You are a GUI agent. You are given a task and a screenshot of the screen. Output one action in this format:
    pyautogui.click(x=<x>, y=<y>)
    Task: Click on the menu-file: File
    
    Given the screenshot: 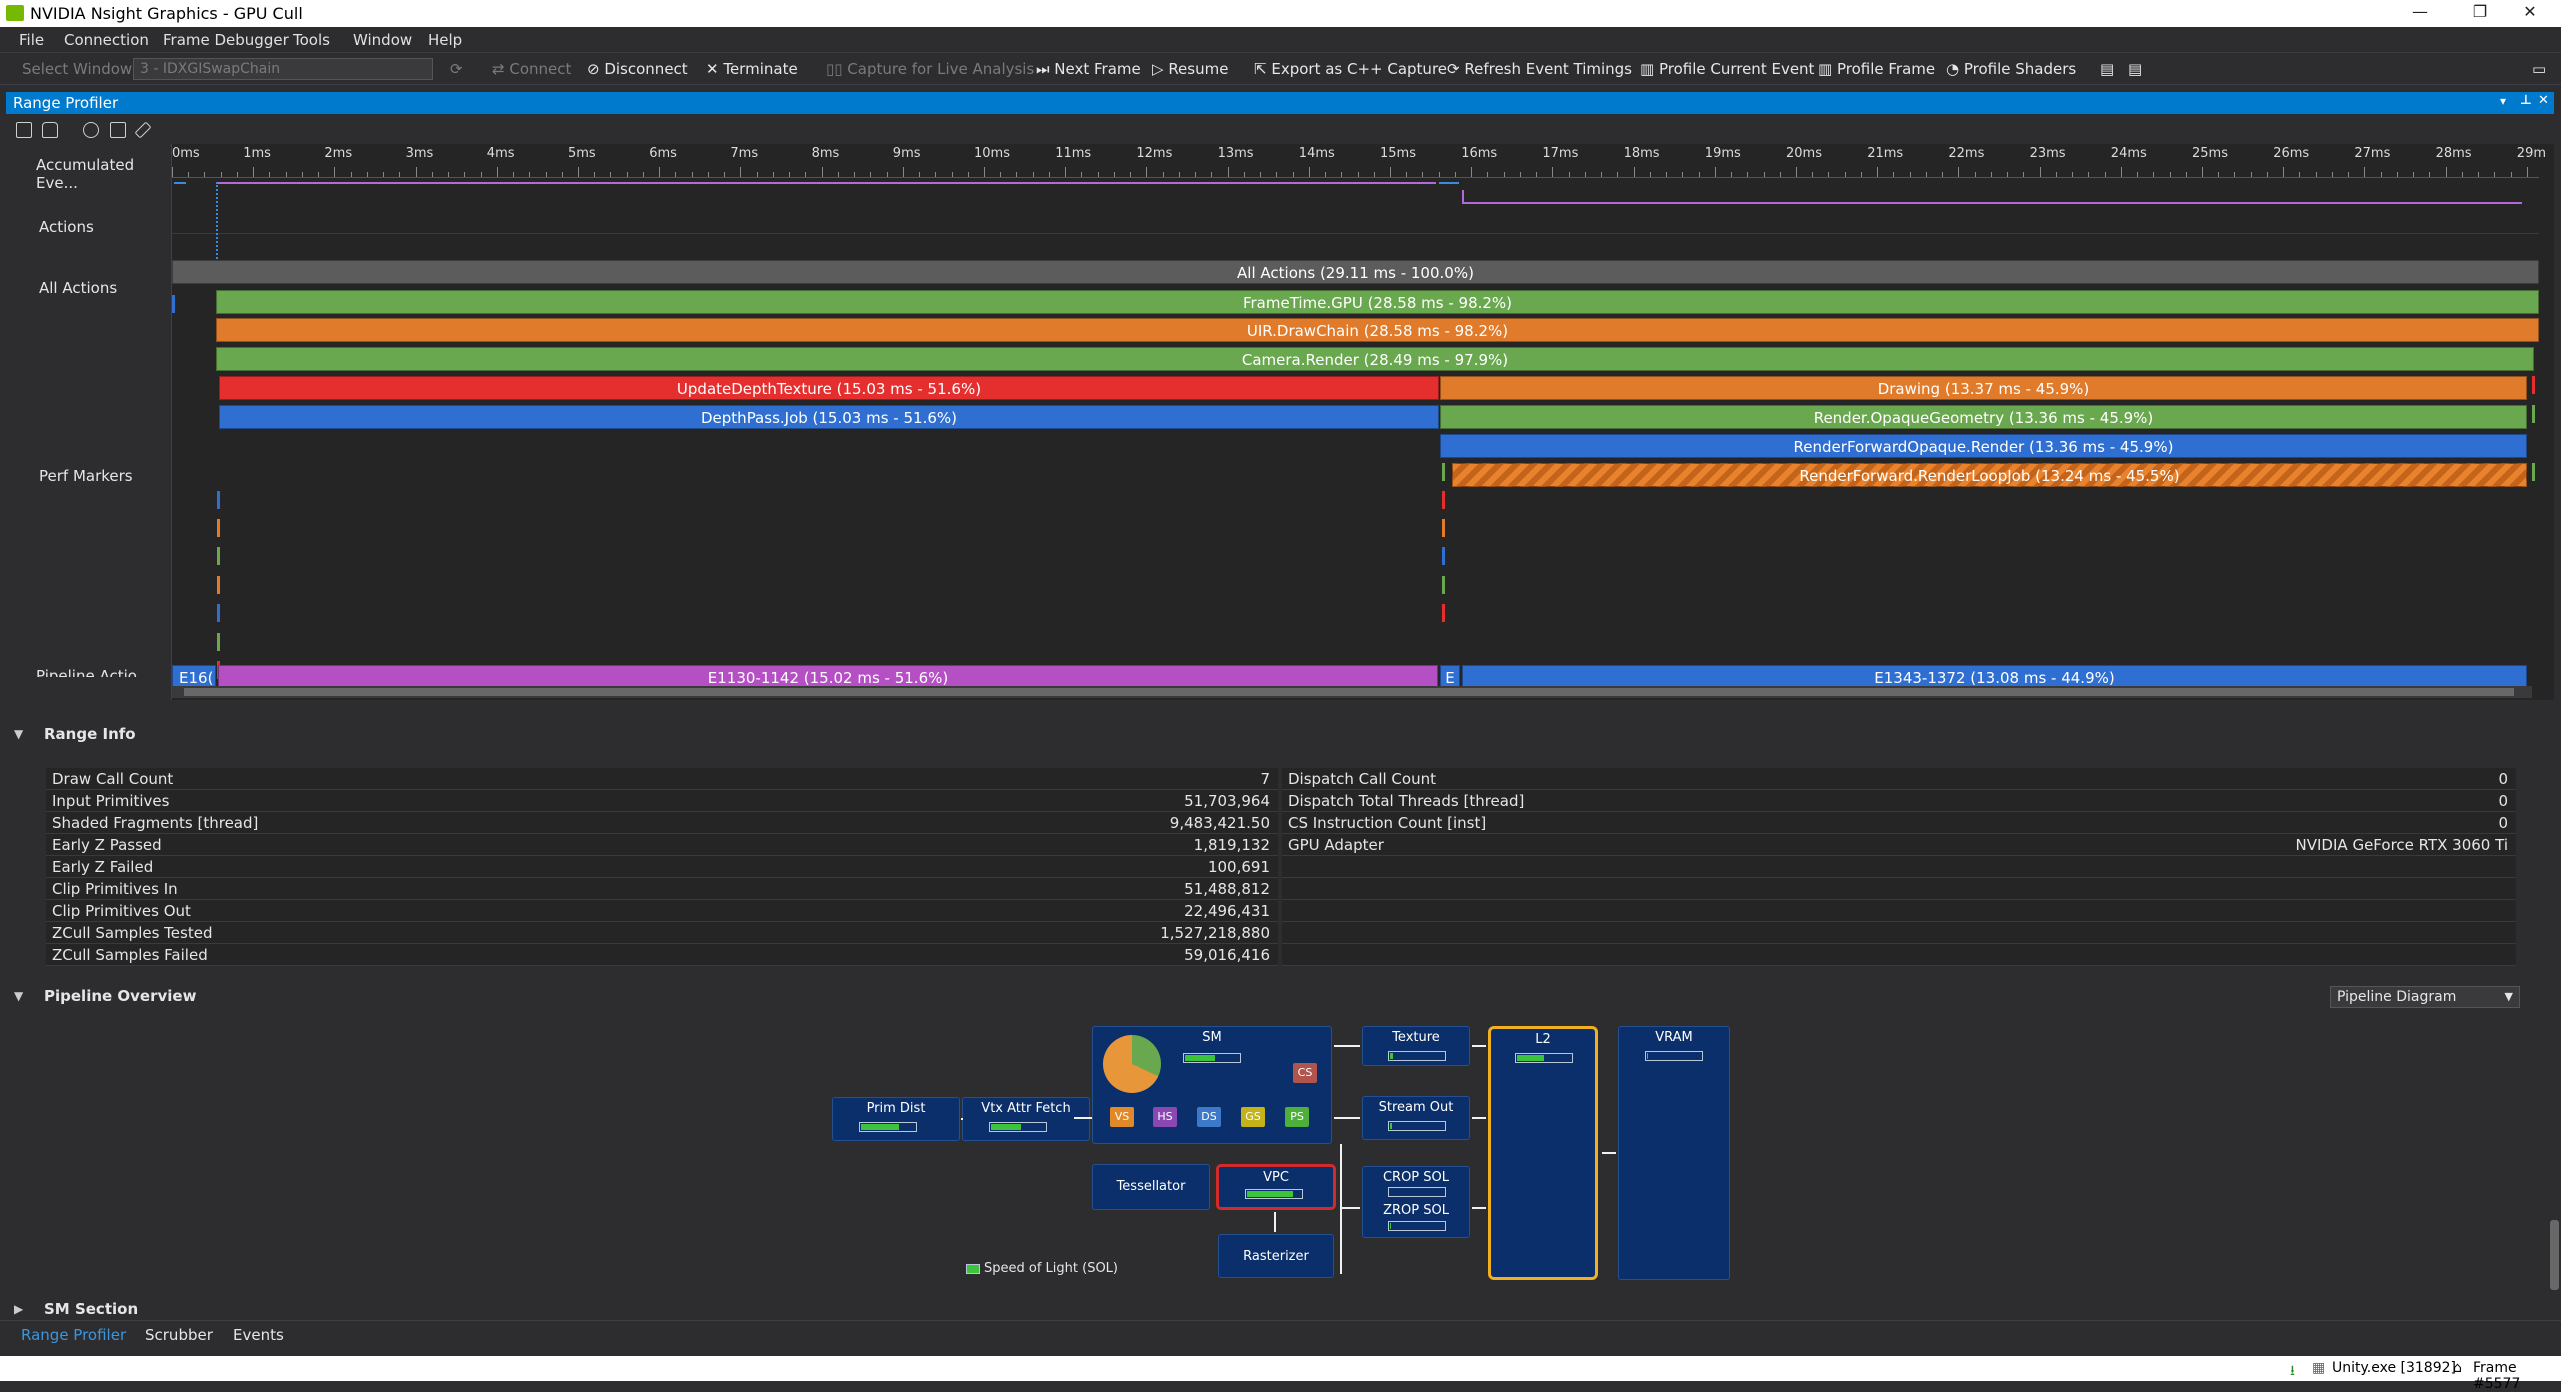 What is the action you would take?
    pyautogui.click(x=31, y=40)
    